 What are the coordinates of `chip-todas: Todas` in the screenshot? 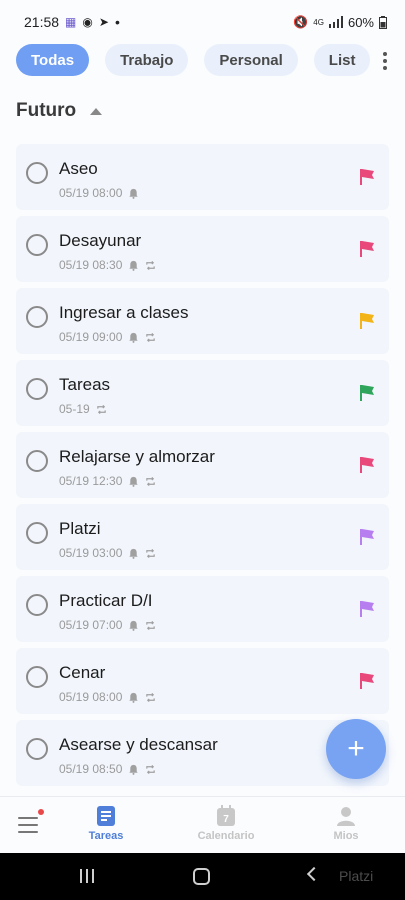 It's located at (53, 60).